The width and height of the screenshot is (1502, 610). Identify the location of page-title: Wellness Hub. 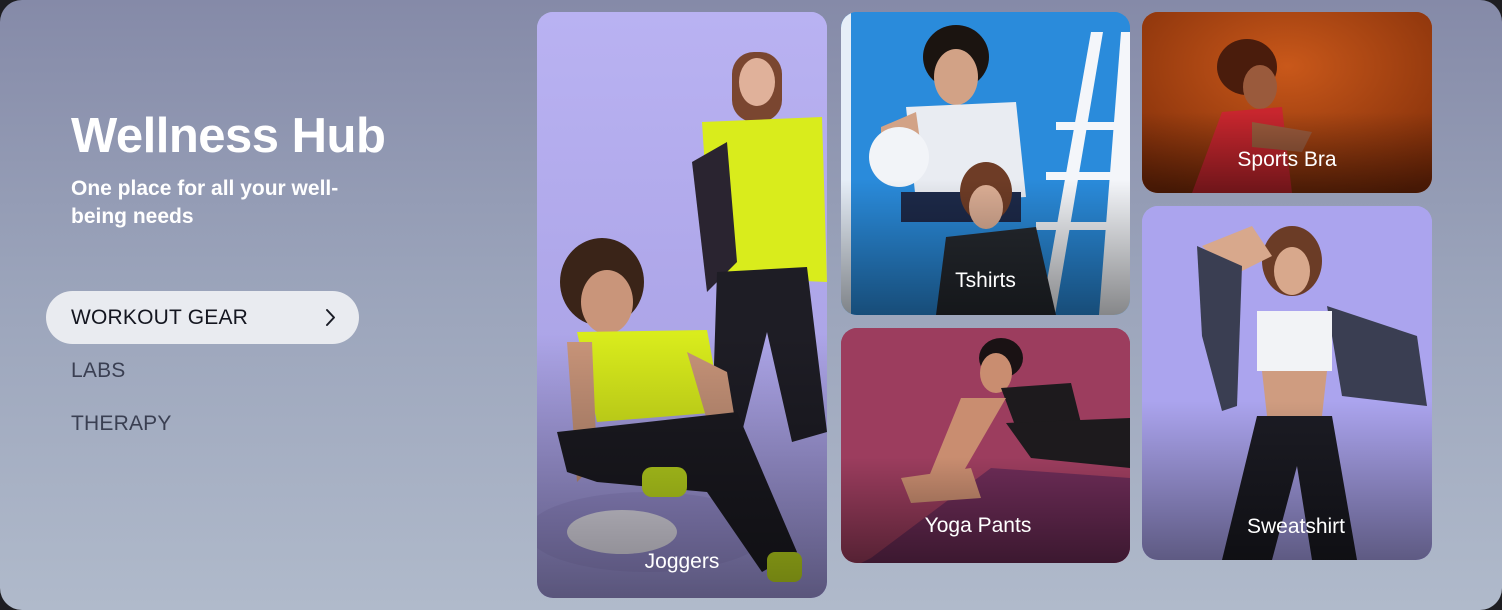
(228, 136).